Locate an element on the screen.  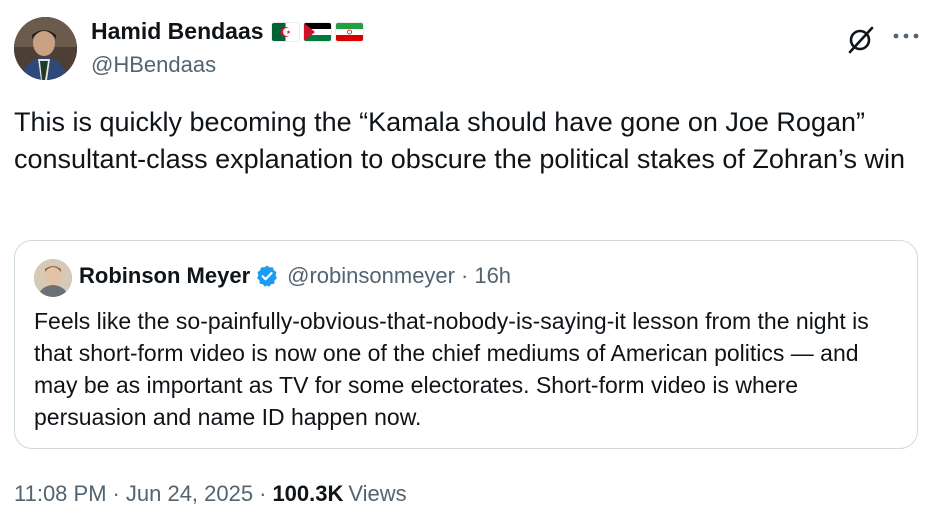
quoted-author-handle: @robinsonmeyer is located at coordinates (371, 276).